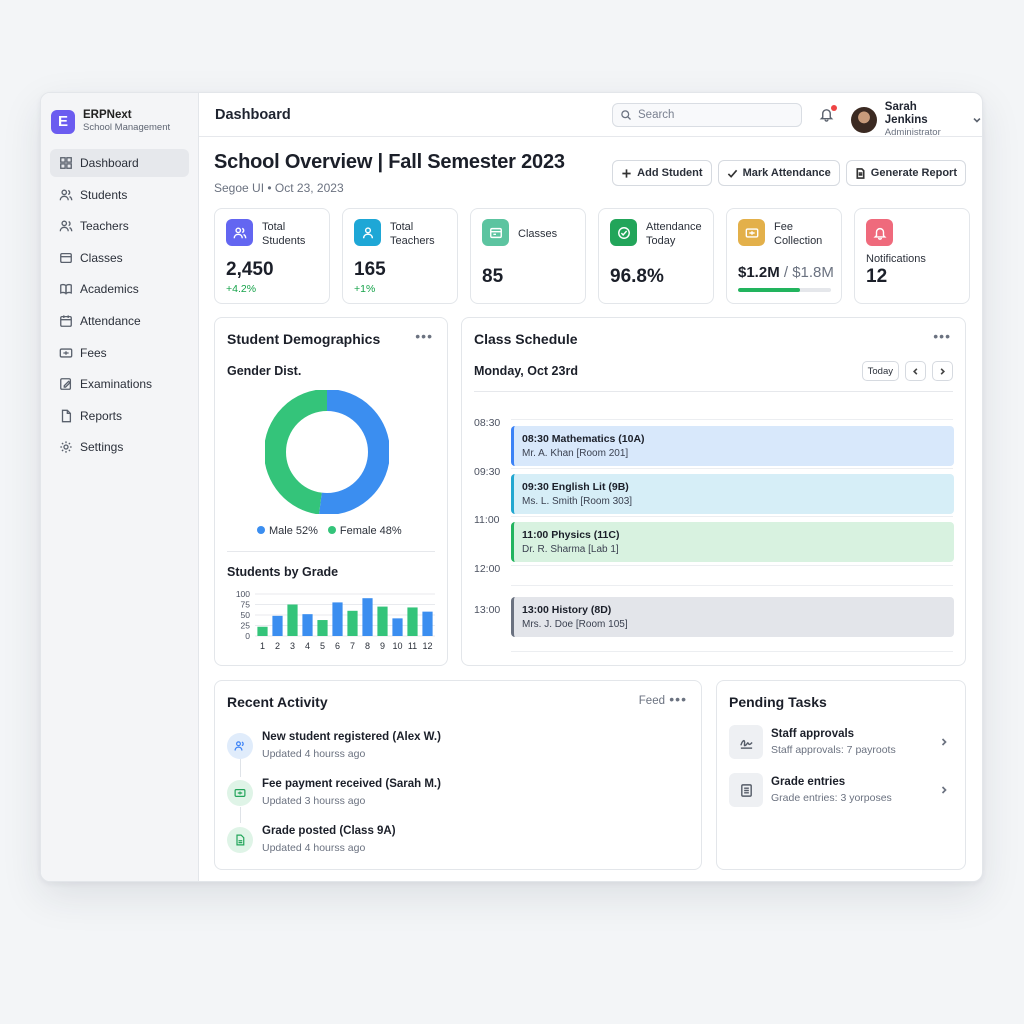 Image resolution: width=1024 pixels, height=1024 pixels. I want to click on sidebar-item-teachers: Teachers, so click(119, 226).